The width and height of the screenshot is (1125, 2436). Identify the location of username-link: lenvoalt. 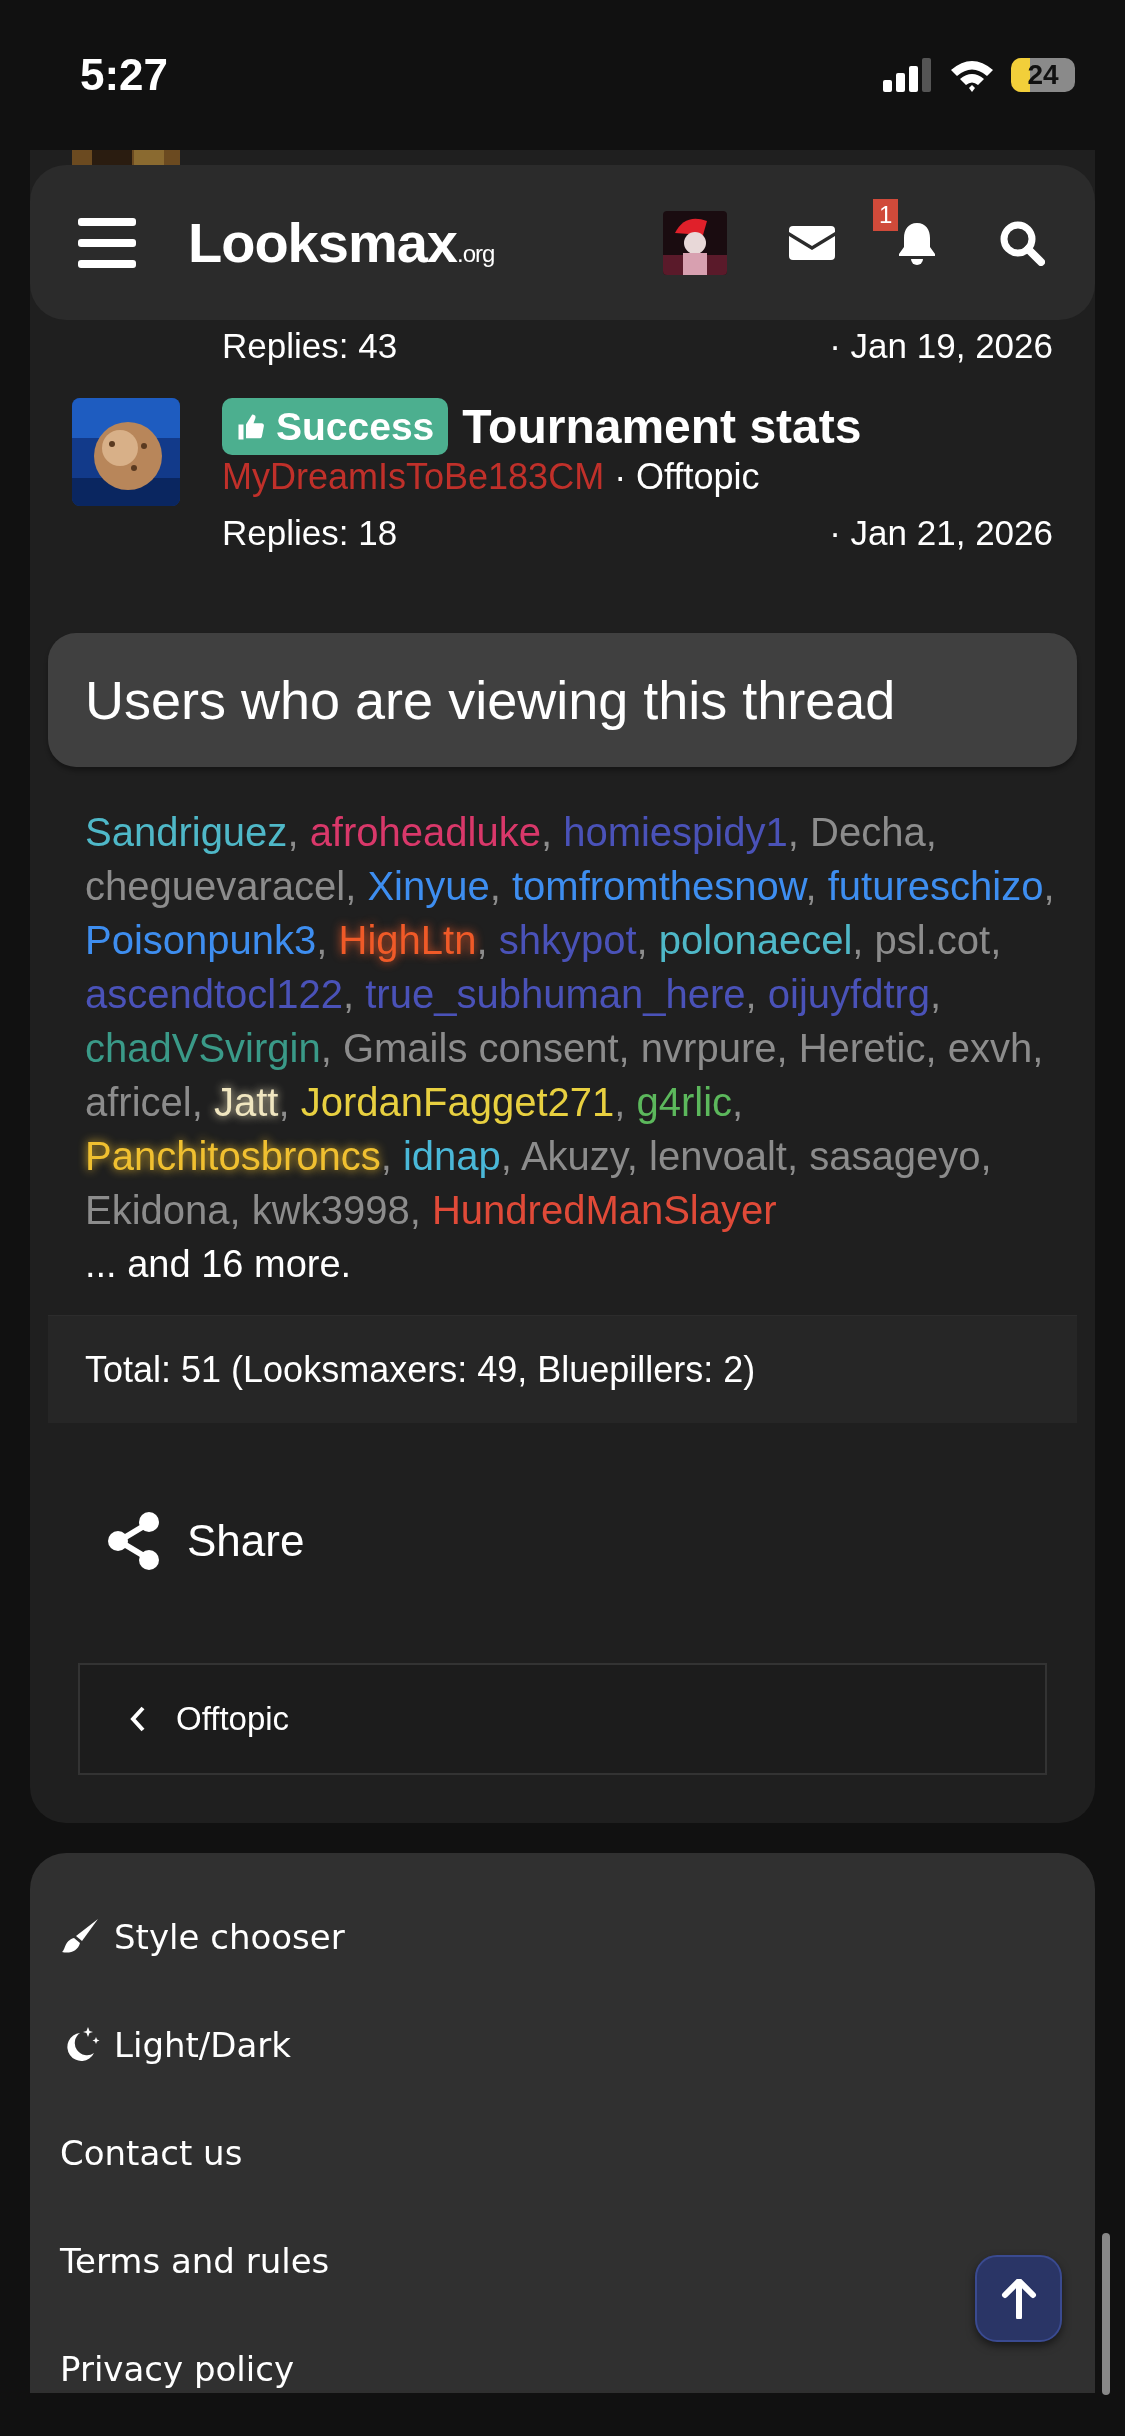
(718, 1156).